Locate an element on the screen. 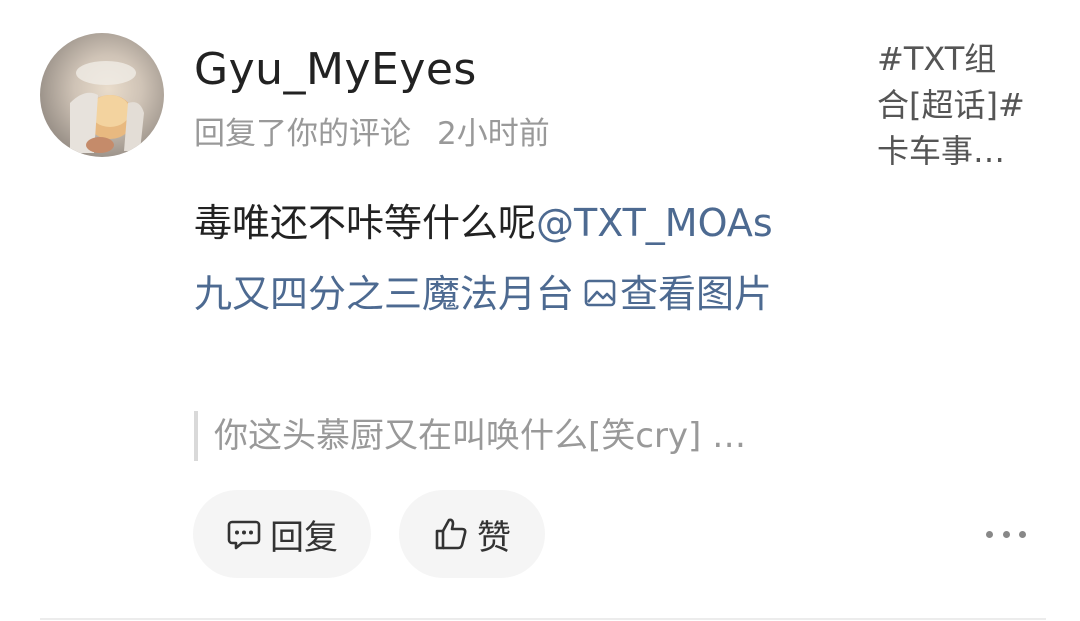 The height and width of the screenshot is (621, 1080). avatar is located at coordinates (102, 95).